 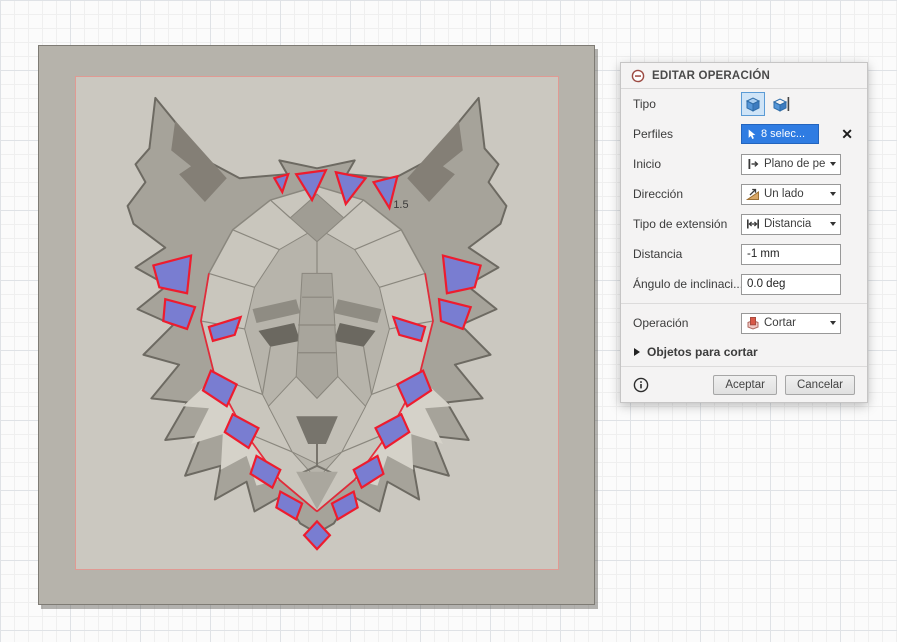 I want to click on row-extension: Tipo de extensión Distancia, so click(x=744, y=224).